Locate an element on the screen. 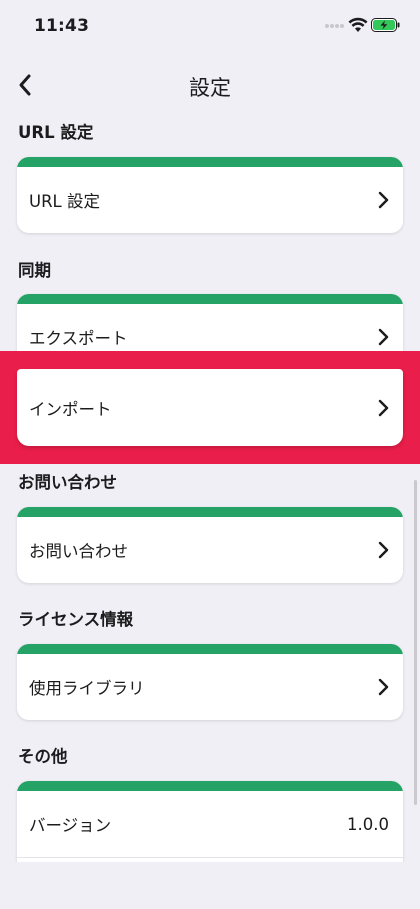 The height and width of the screenshot is (909, 420). card-contact: お問い合わせ is located at coordinates (210, 545).